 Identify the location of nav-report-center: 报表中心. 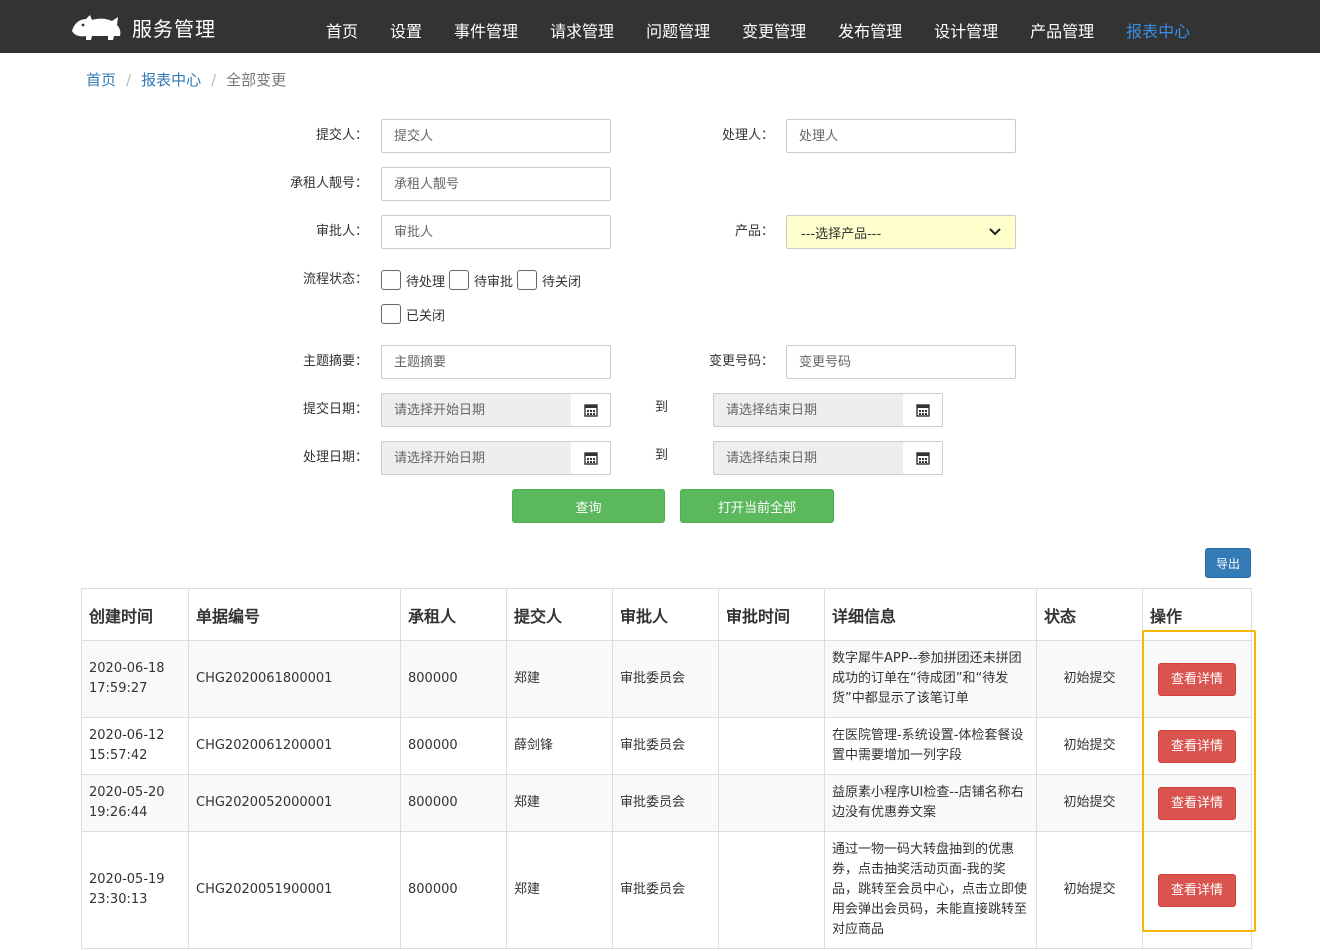
(1158, 26).